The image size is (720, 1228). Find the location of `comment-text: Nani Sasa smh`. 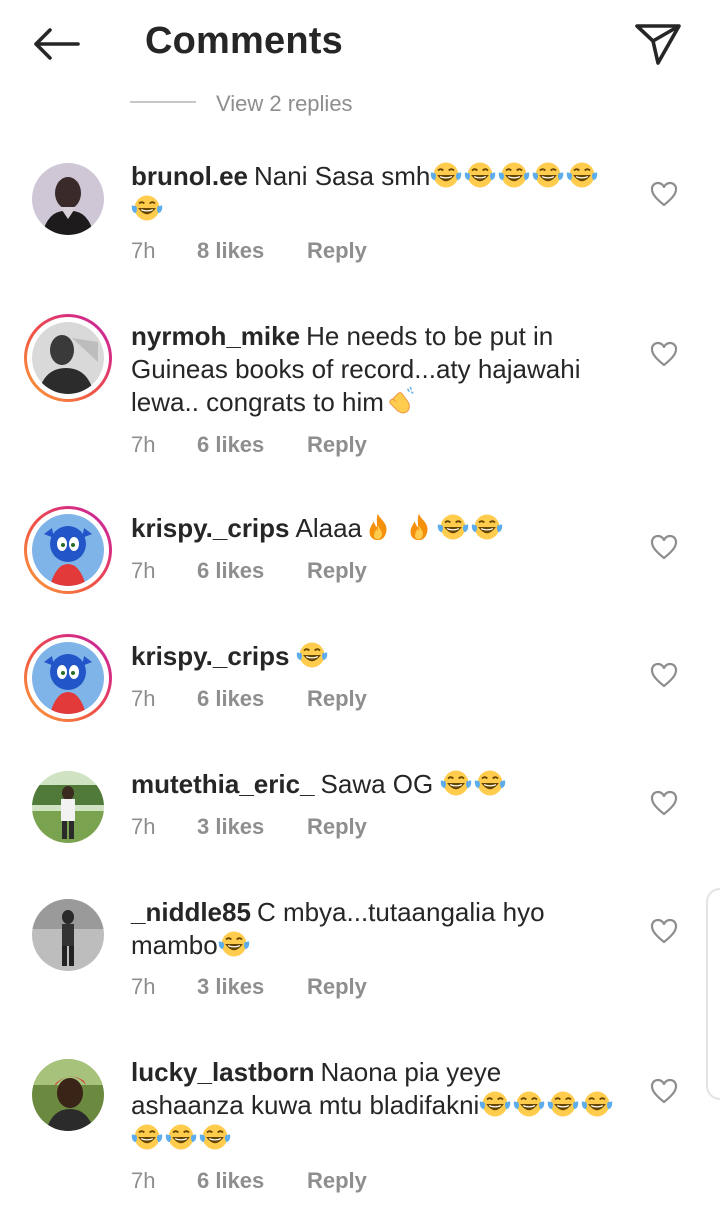

comment-text: Nani Sasa smh is located at coordinates (342, 176).